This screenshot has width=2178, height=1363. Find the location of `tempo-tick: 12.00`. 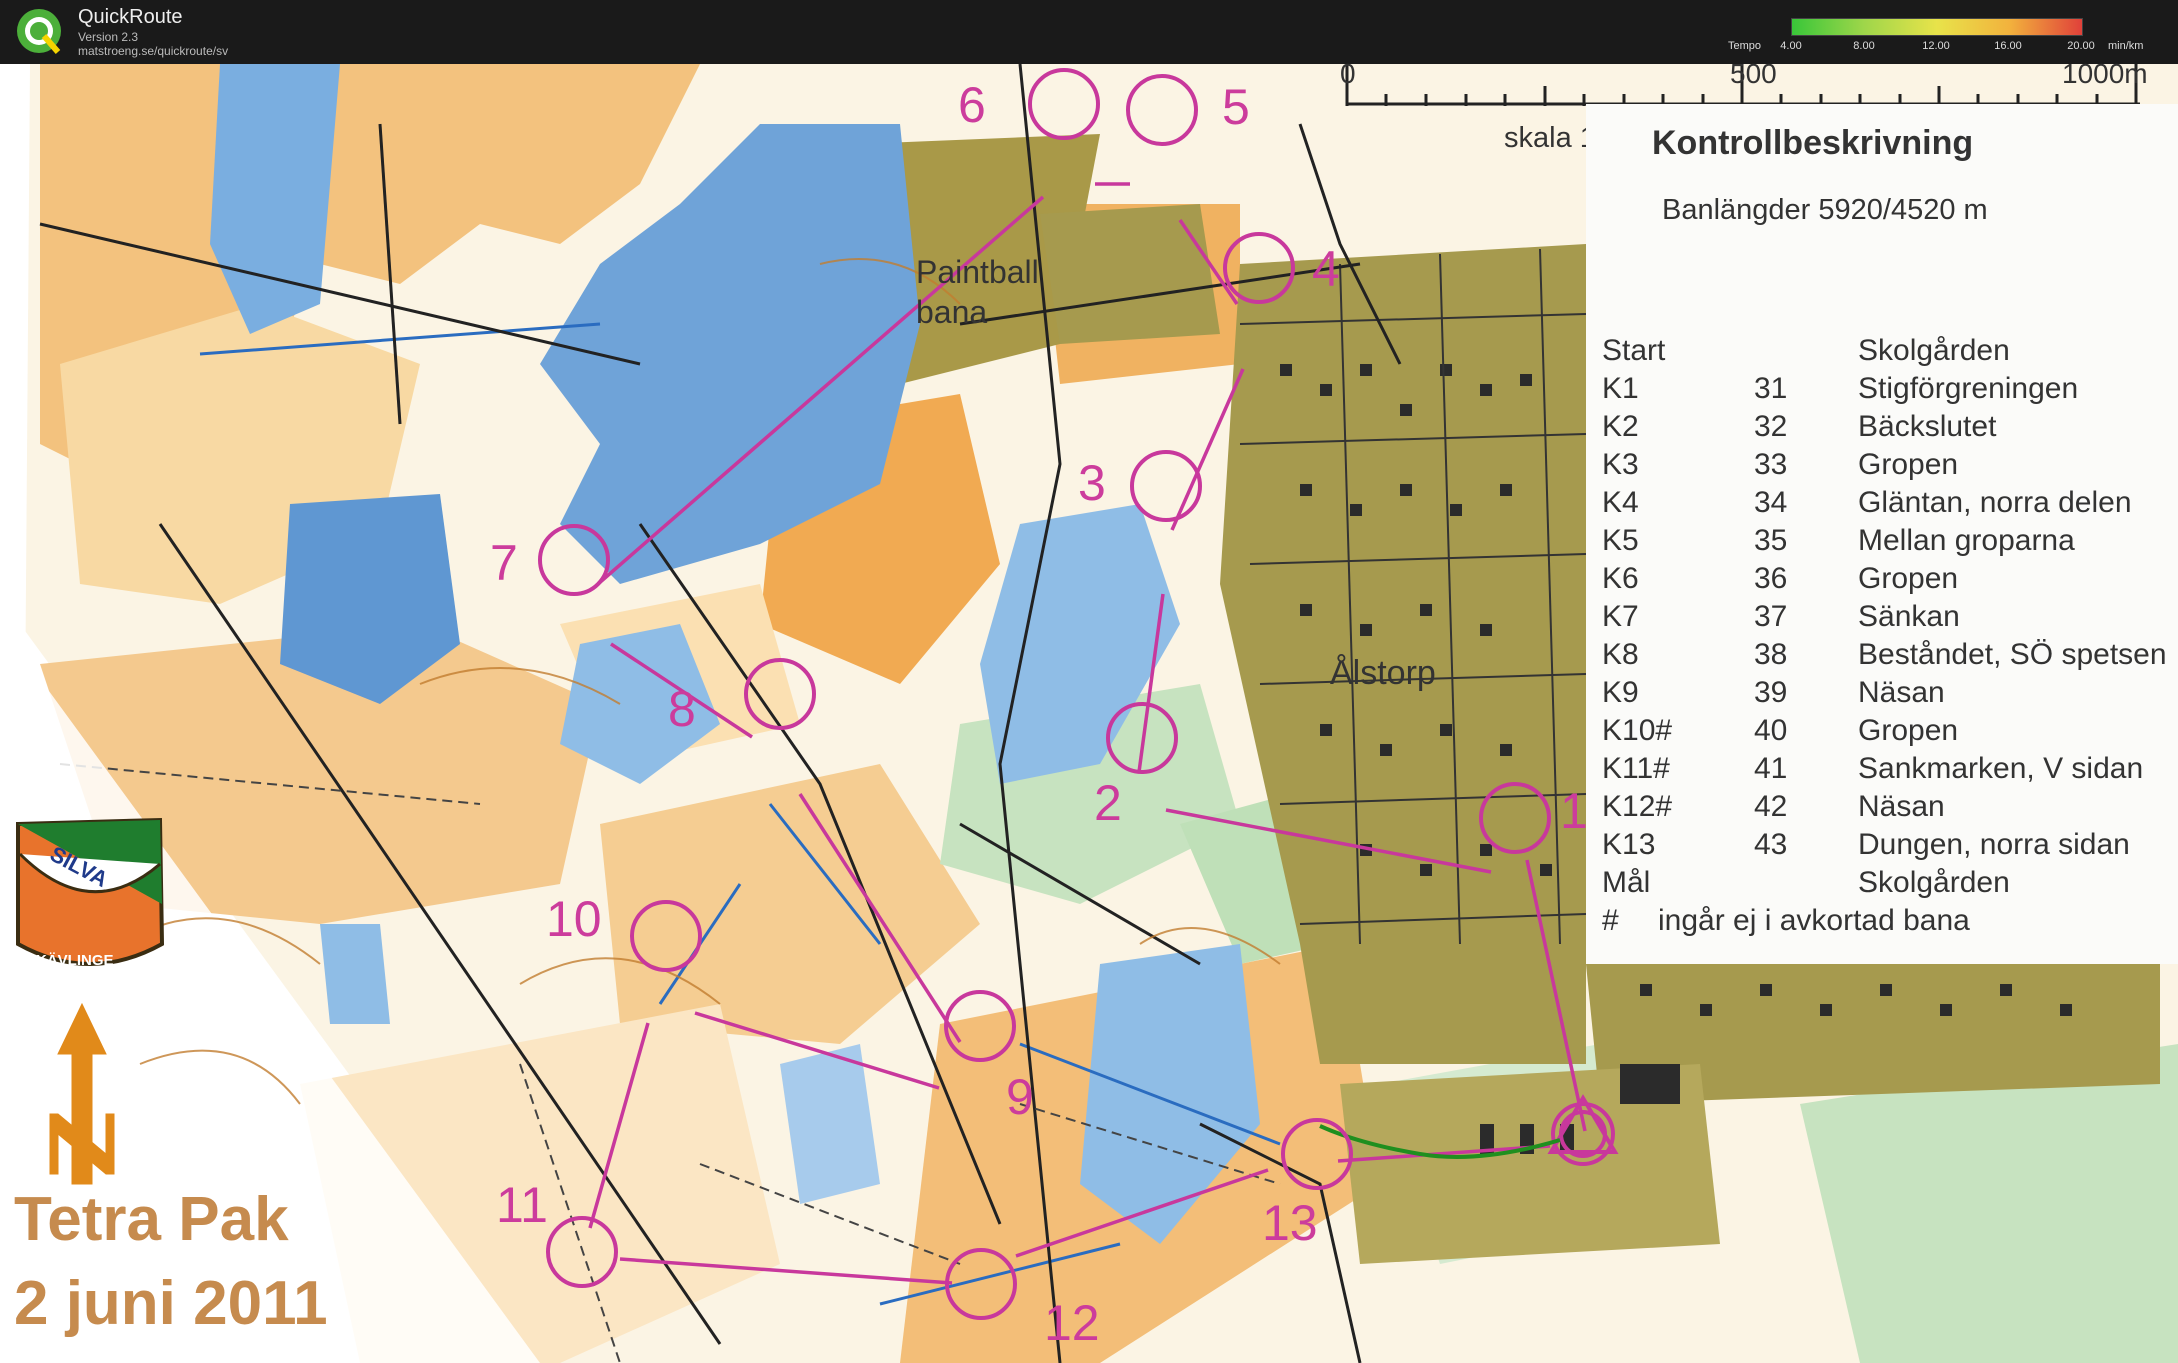

tempo-tick: 12.00 is located at coordinates (1936, 46).